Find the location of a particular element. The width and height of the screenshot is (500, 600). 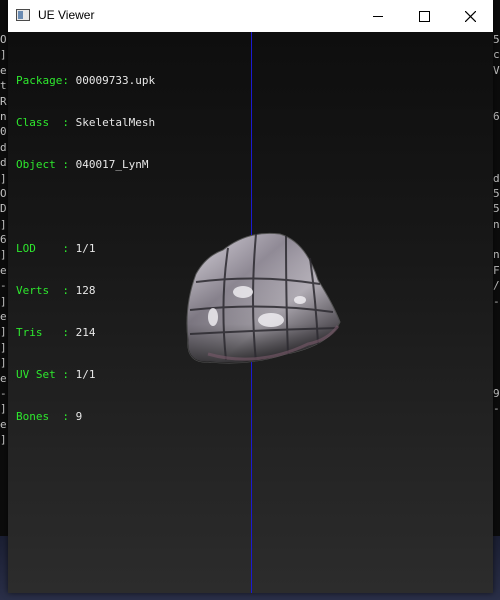

background-console-right: 5 c V 6 d 5 5 n n F / -9- is located at coordinates (496, 312).